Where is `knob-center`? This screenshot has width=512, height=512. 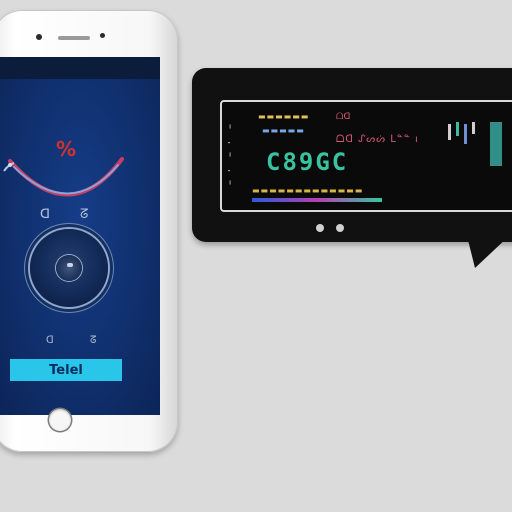
knob-center is located at coordinates (69, 268).